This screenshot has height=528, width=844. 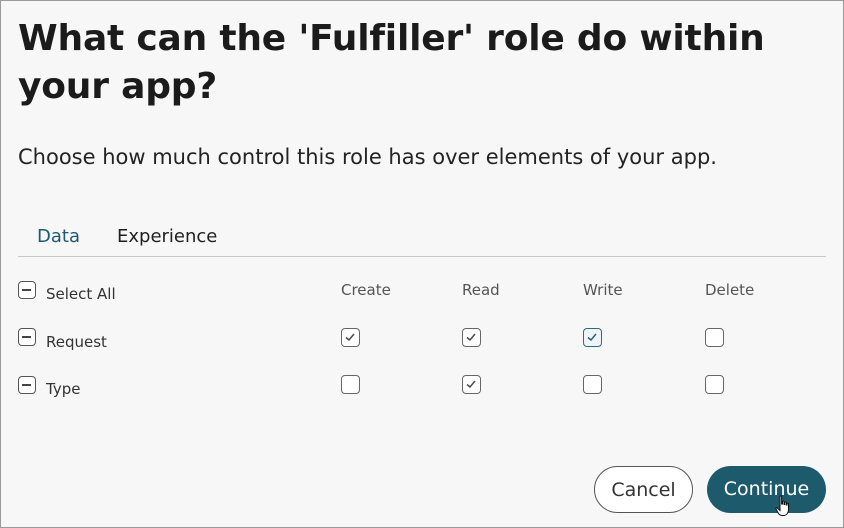 I want to click on checkbox-request-write, so click(x=592, y=337).